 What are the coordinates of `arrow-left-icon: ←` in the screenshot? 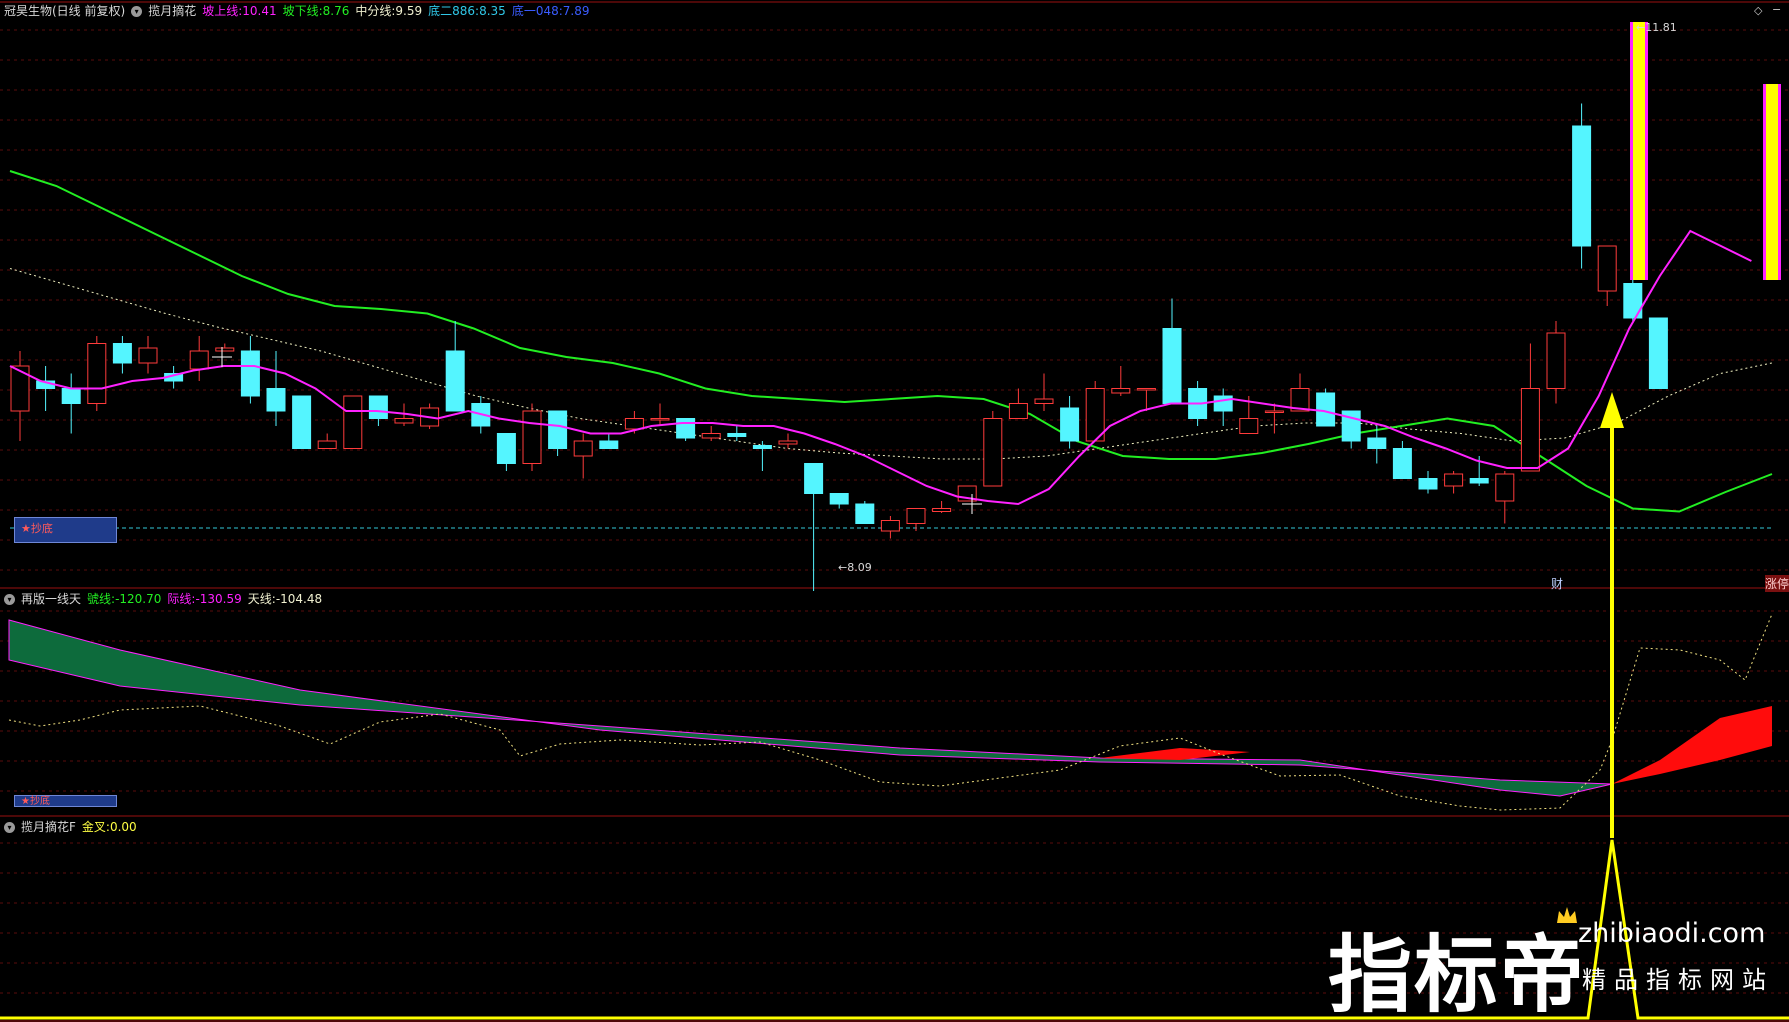 It's located at (1641, 27).